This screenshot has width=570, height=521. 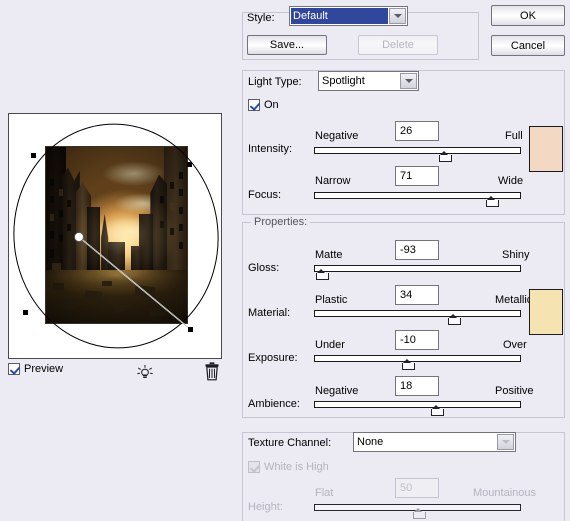 I want to click on intensity-slider-thumb, so click(x=446, y=156).